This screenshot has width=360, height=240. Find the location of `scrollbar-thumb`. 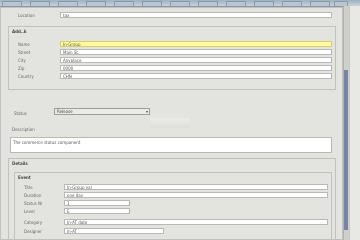

scrollbar-thumb is located at coordinates (346, 150).